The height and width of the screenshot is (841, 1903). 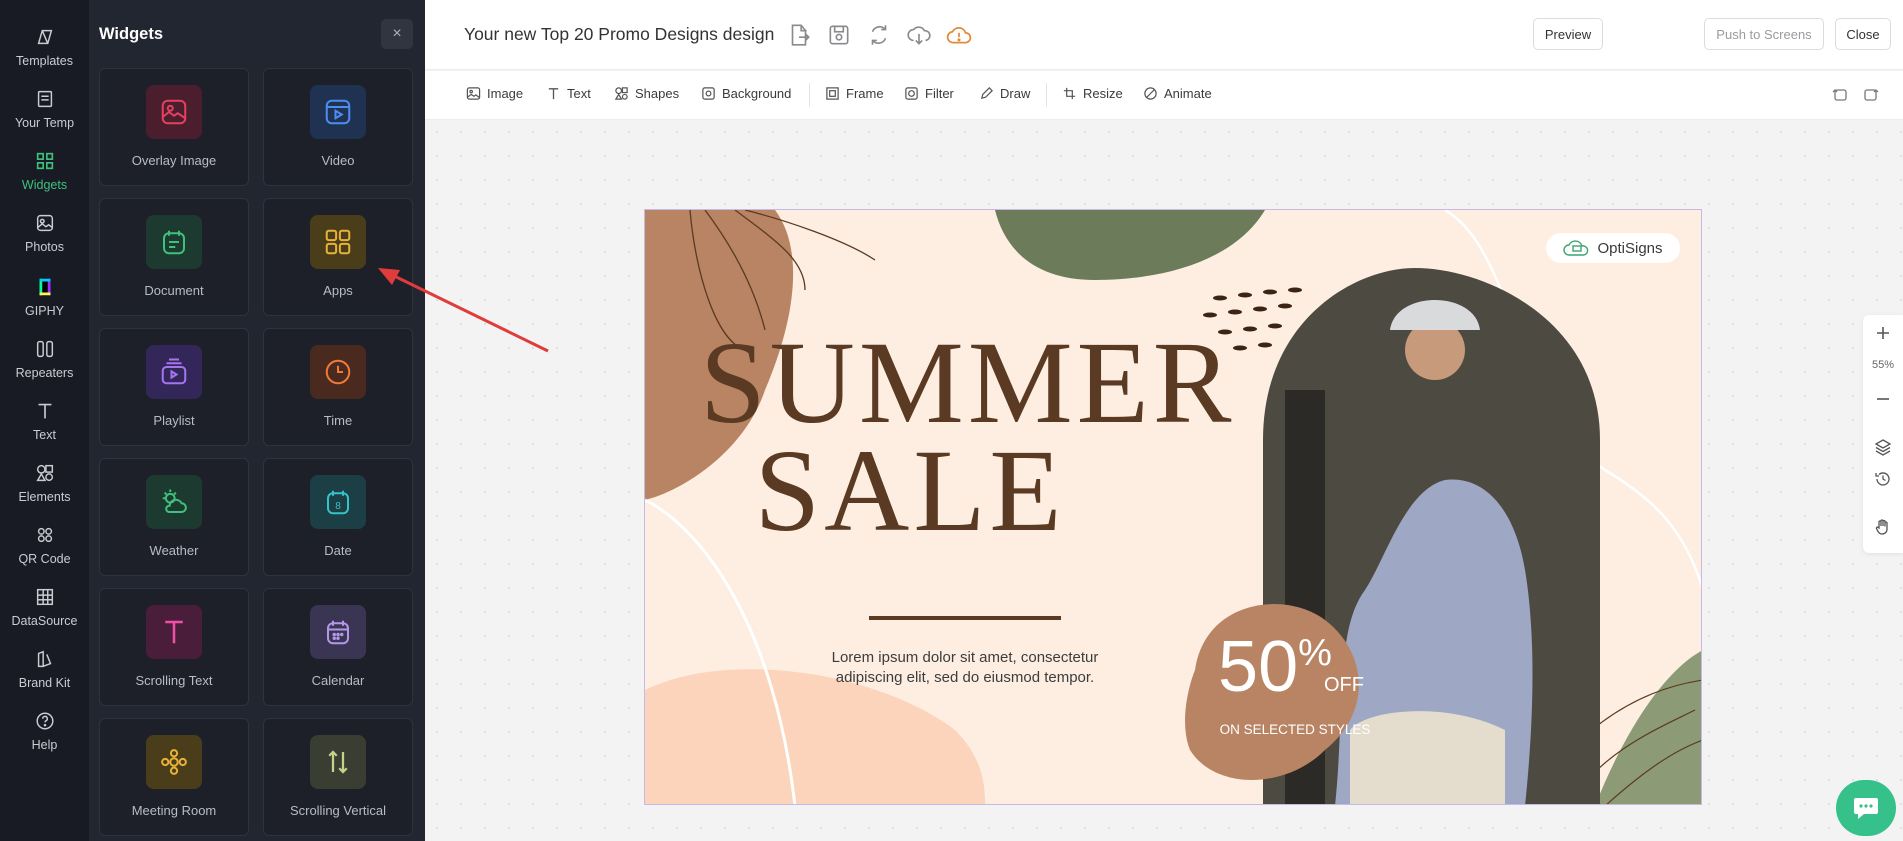 I want to click on animate-icon, so click(x=1150, y=93).